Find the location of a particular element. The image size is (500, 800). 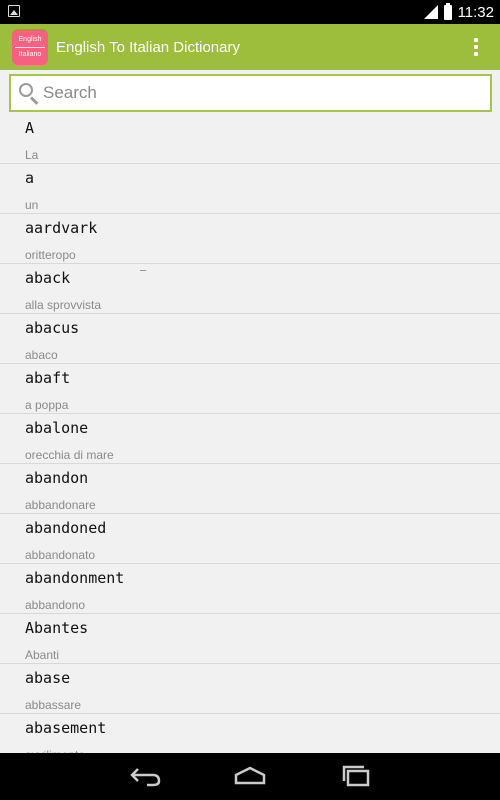

image-notification-icon is located at coordinates (14, 11).